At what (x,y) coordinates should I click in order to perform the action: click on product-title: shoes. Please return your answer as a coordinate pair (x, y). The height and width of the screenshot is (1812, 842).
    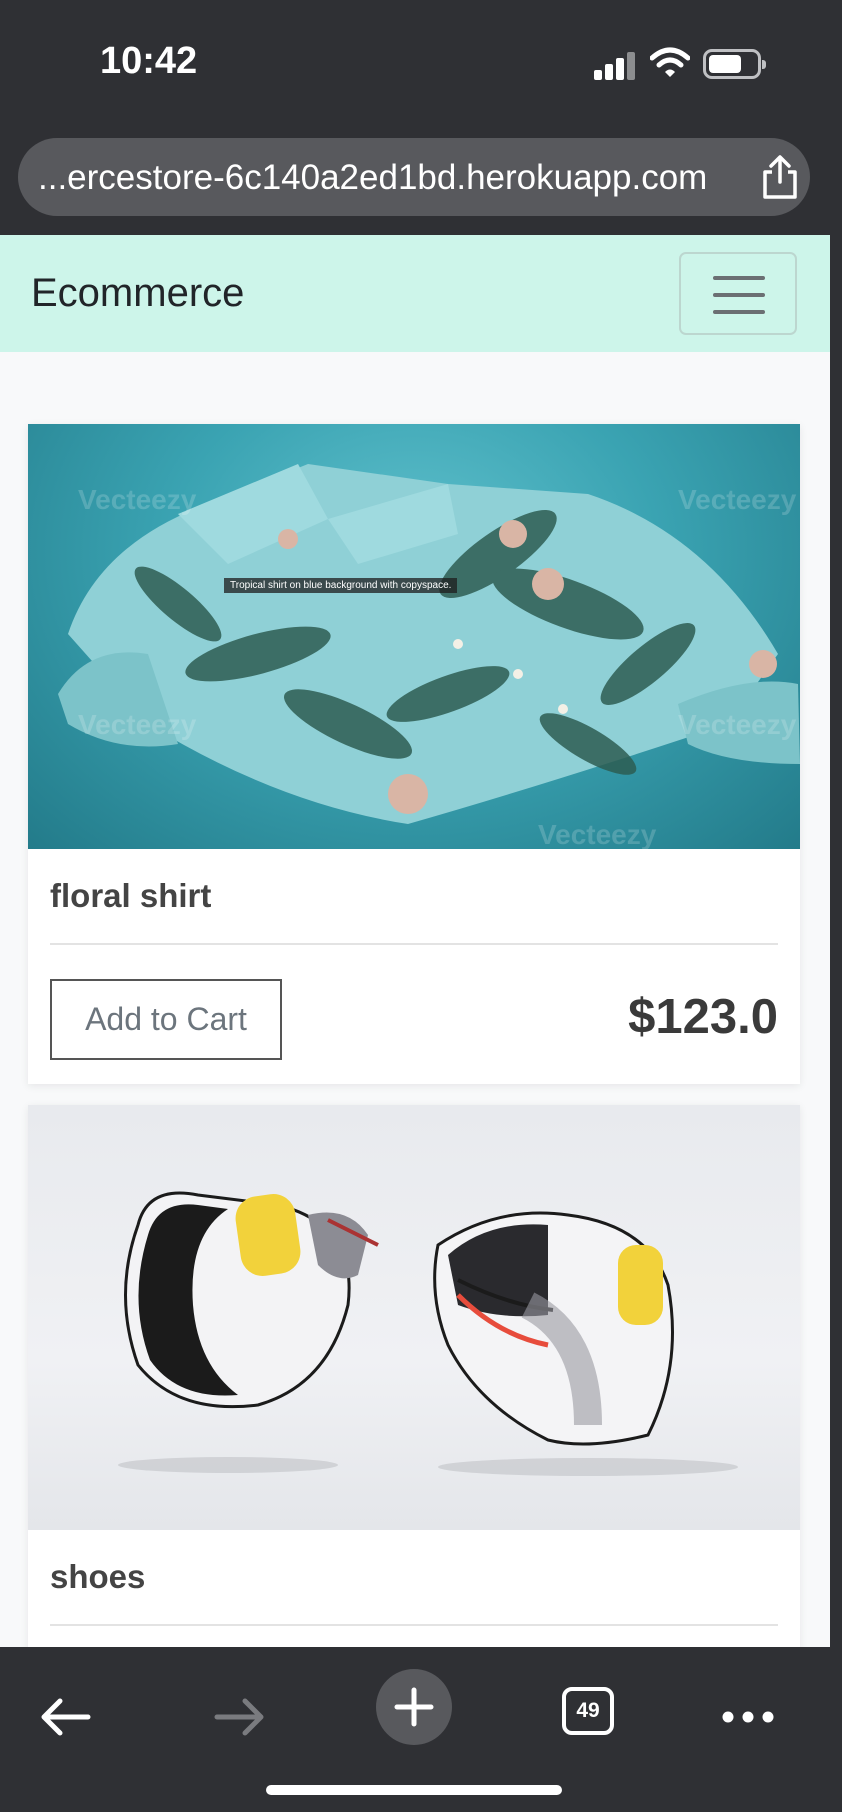
    Looking at the image, I should click on (98, 1576).